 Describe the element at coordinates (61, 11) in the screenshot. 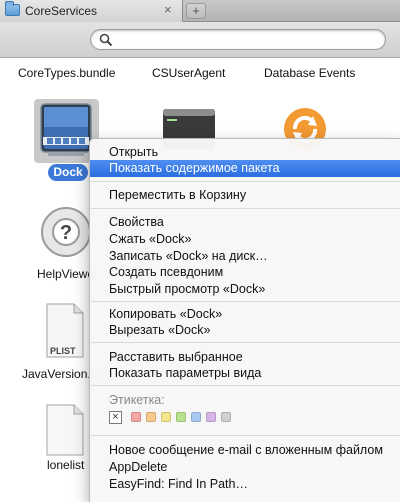

I see `tab-title: CoreServices` at that location.